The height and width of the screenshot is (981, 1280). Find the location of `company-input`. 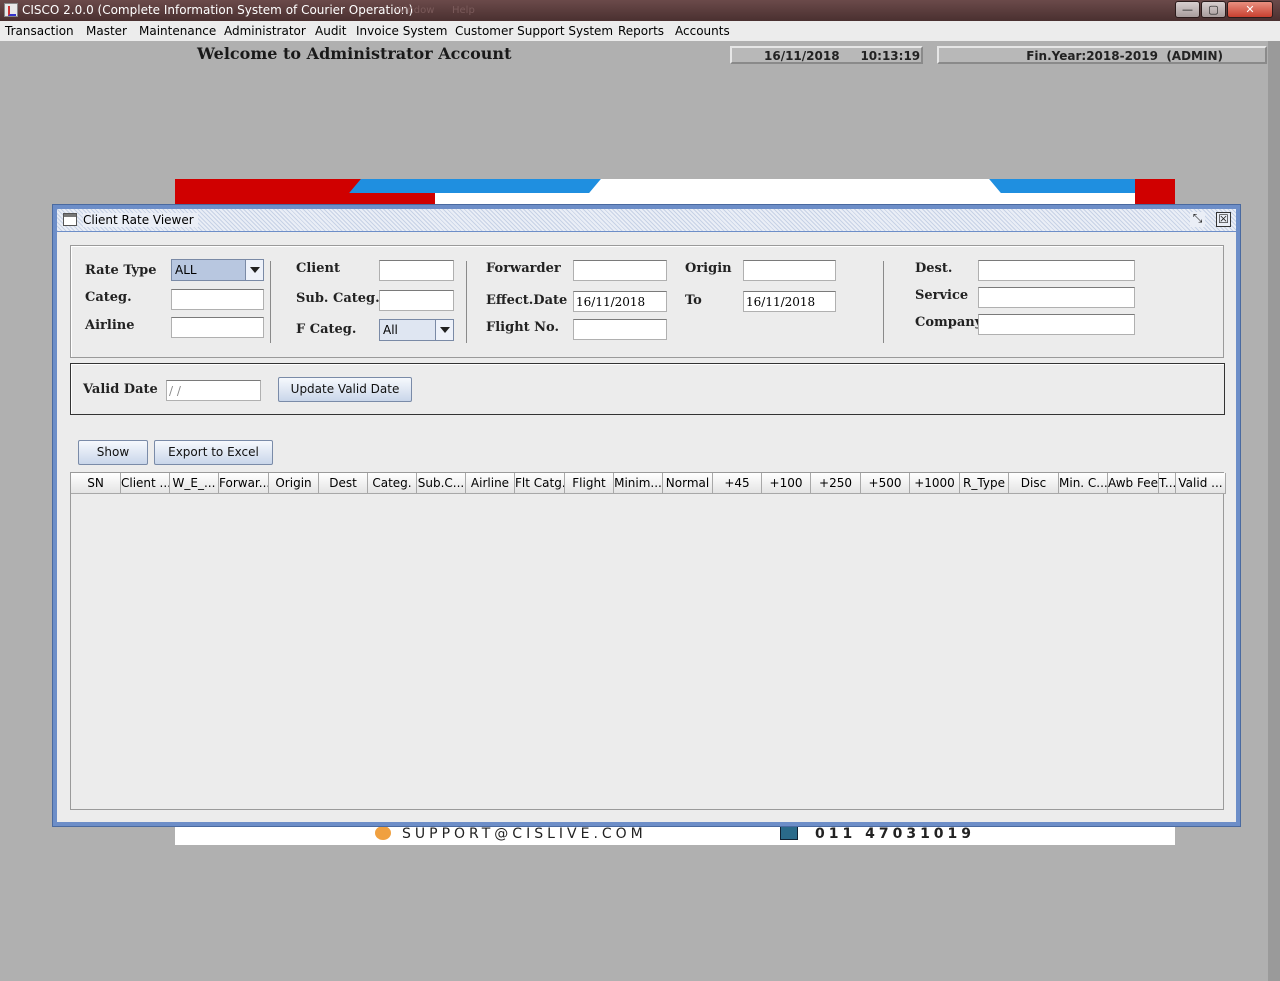

company-input is located at coordinates (1056, 324).